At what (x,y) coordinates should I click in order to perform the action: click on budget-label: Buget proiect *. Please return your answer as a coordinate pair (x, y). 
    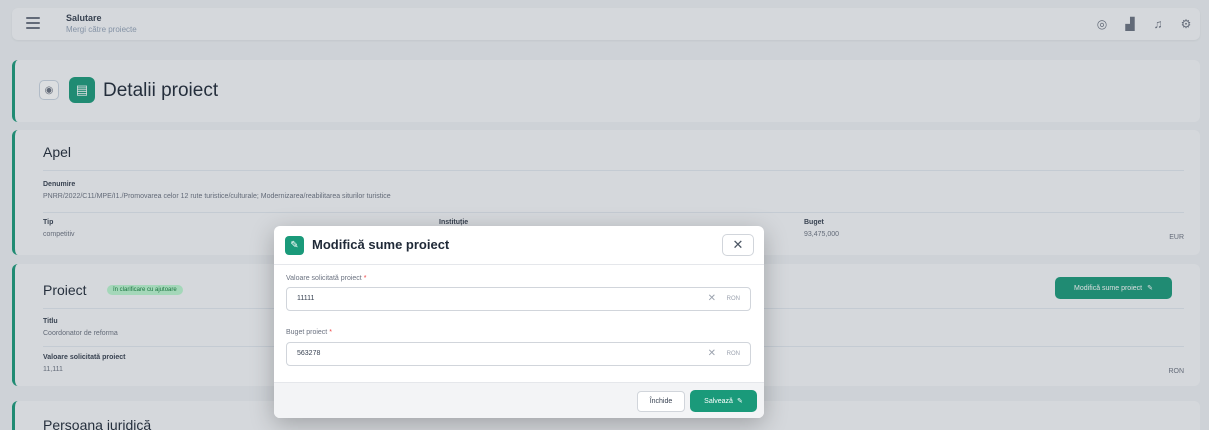
    Looking at the image, I should click on (309, 332).